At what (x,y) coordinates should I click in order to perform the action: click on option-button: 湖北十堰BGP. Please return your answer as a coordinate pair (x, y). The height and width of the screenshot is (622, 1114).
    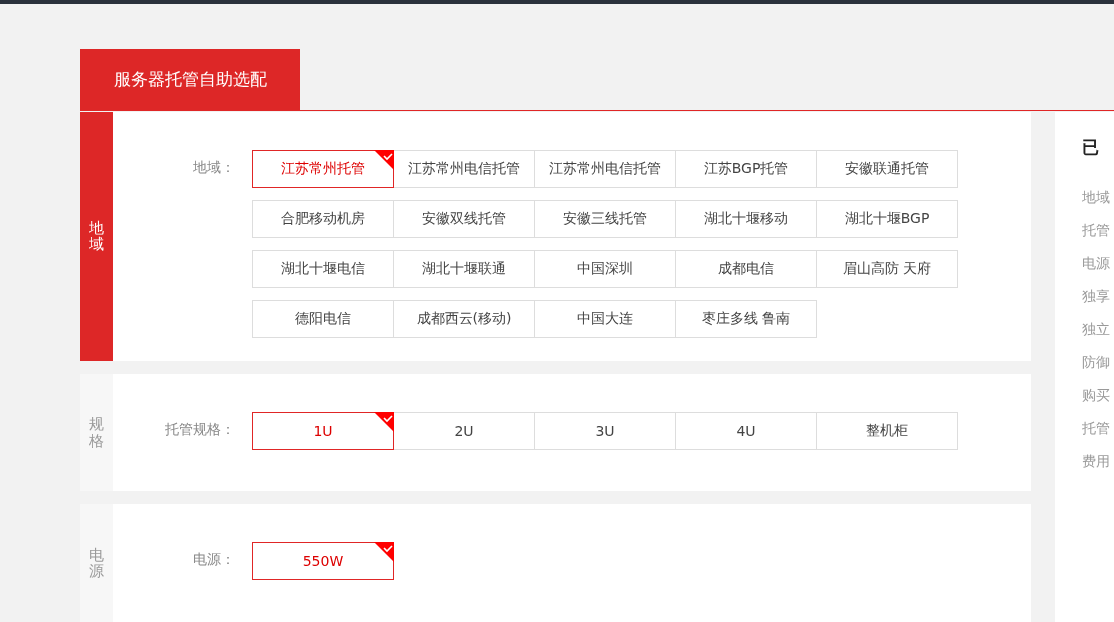
    Looking at the image, I should click on (887, 219).